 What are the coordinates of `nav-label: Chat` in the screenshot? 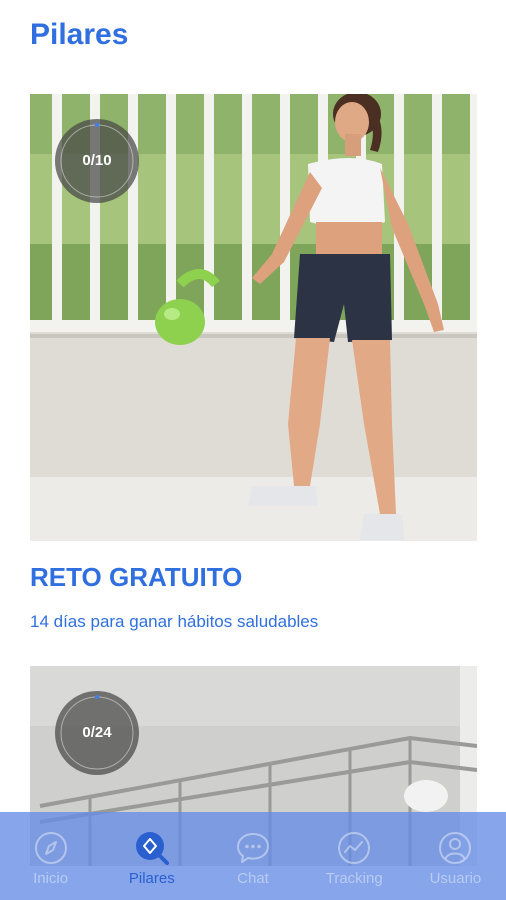 It's located at (253, 878).